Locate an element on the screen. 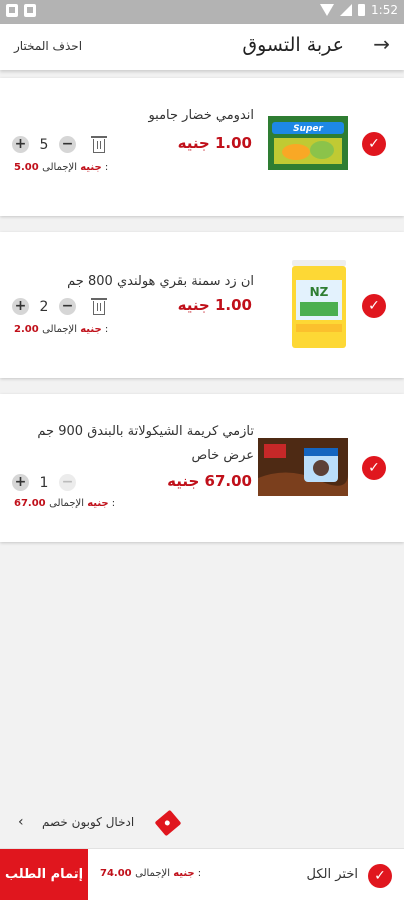  battery-icon is located at coordinates (362, 10).